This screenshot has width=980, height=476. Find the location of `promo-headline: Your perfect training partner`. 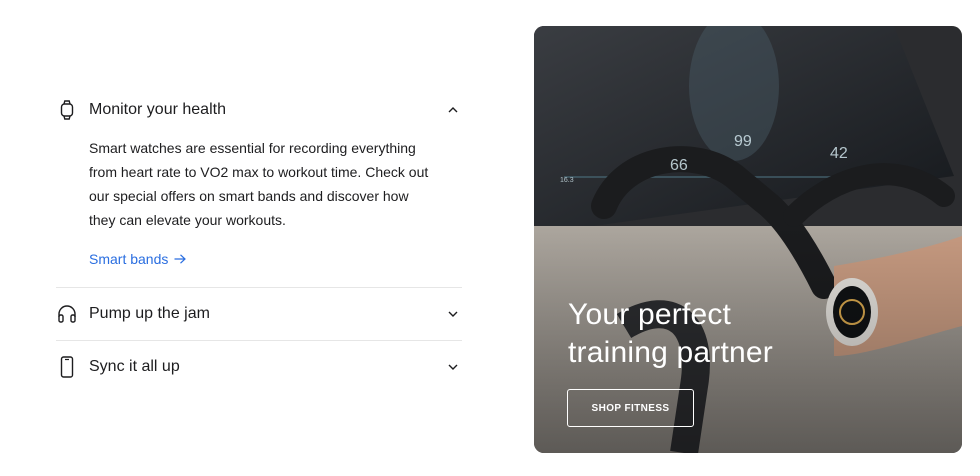

promo-headline: Your perfect training partner is located at coordinates (670, 334).